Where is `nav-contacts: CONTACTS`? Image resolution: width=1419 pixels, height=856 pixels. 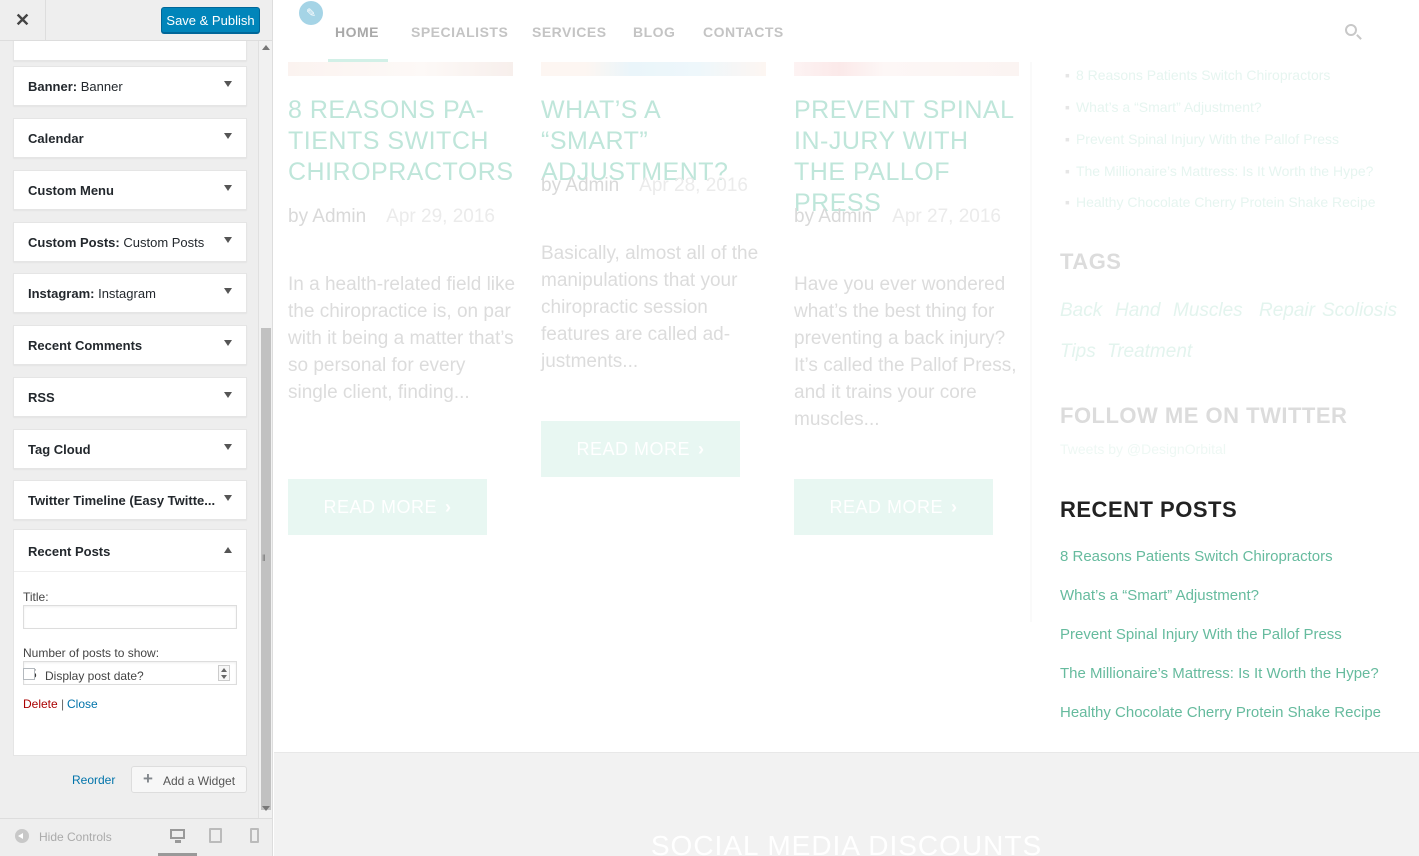
nav-contacts: CONTACTS is located at coordinates (743, 32).